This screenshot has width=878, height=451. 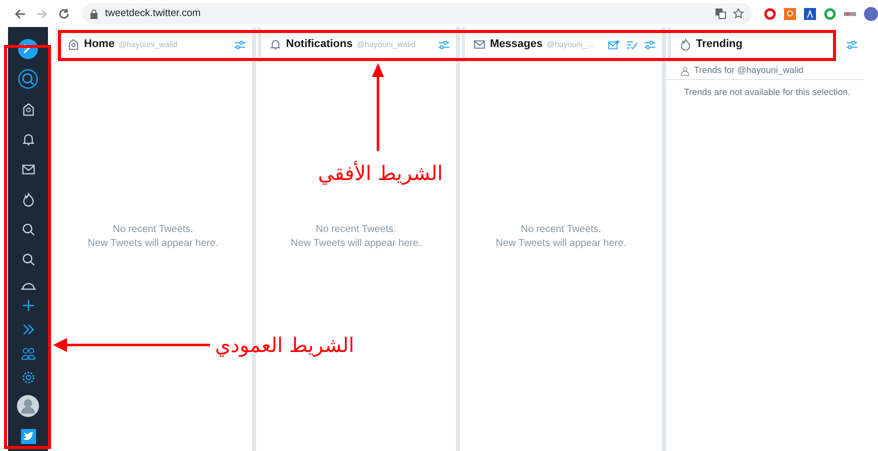 I want to click on url-text: tweetdeck.twitter.com, so click(x=153, y=14).